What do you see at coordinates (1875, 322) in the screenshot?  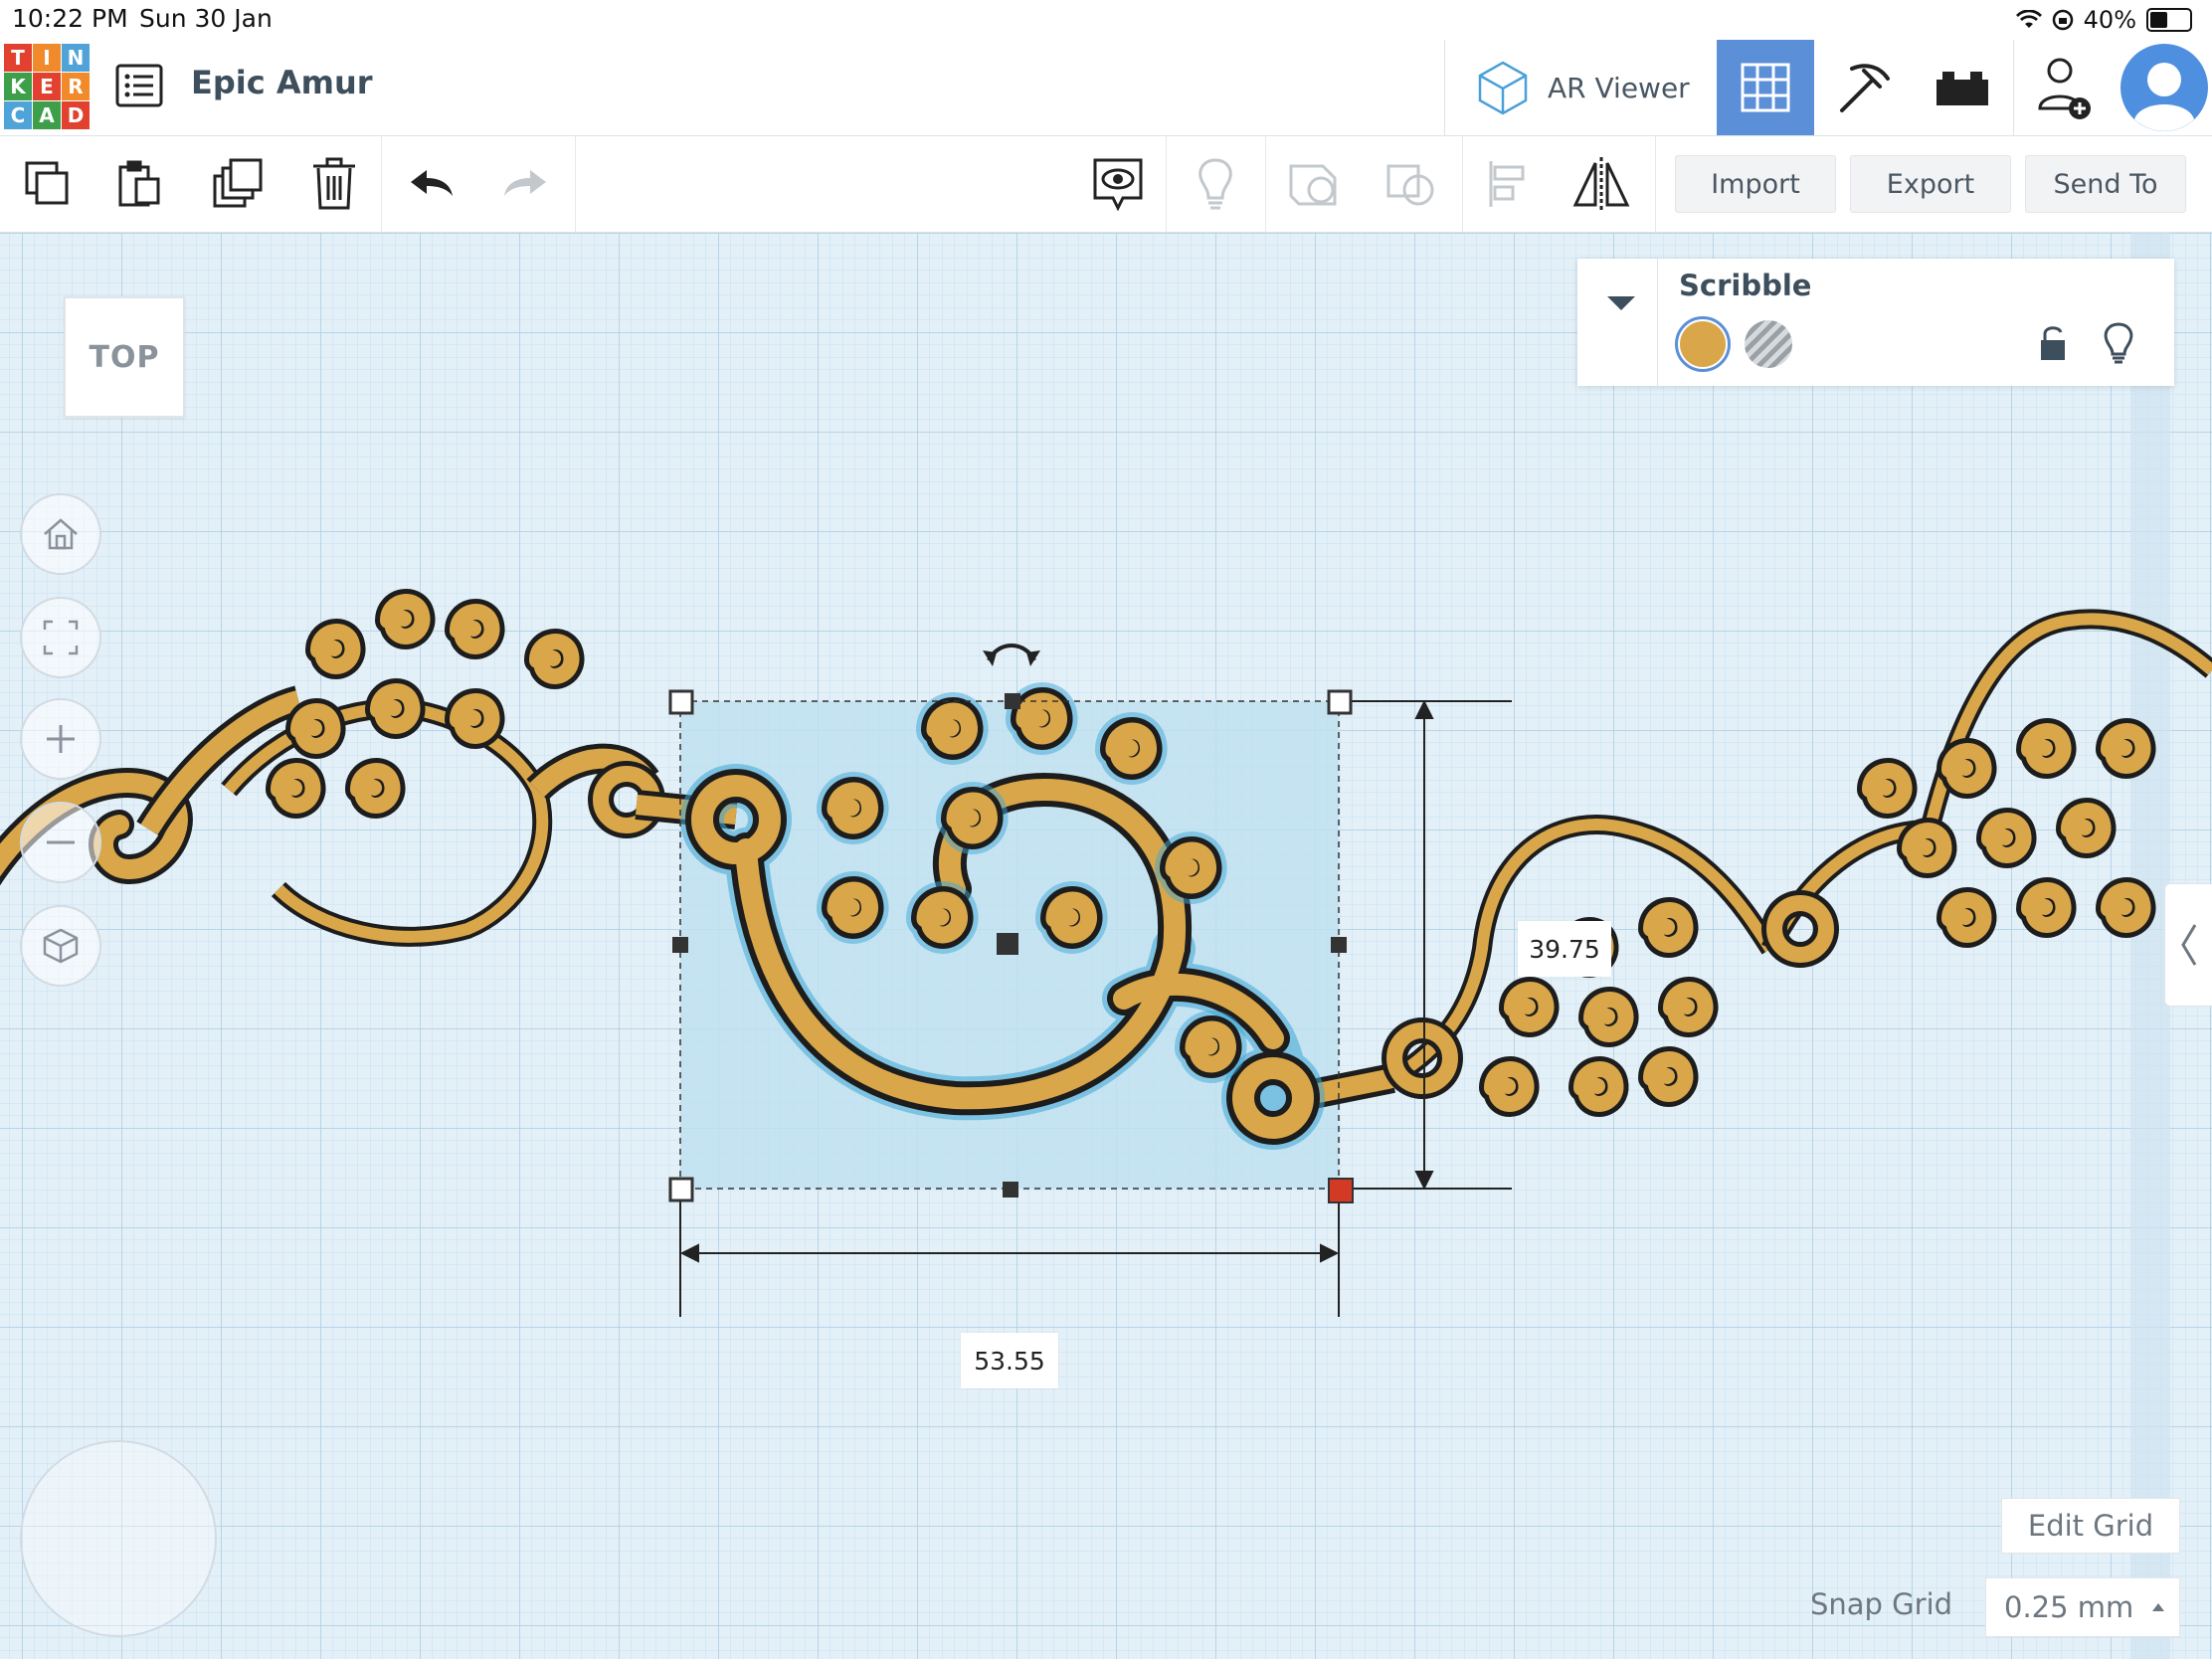 I see `shape-inspector: Scribble` at bounding box center [1875, 322].